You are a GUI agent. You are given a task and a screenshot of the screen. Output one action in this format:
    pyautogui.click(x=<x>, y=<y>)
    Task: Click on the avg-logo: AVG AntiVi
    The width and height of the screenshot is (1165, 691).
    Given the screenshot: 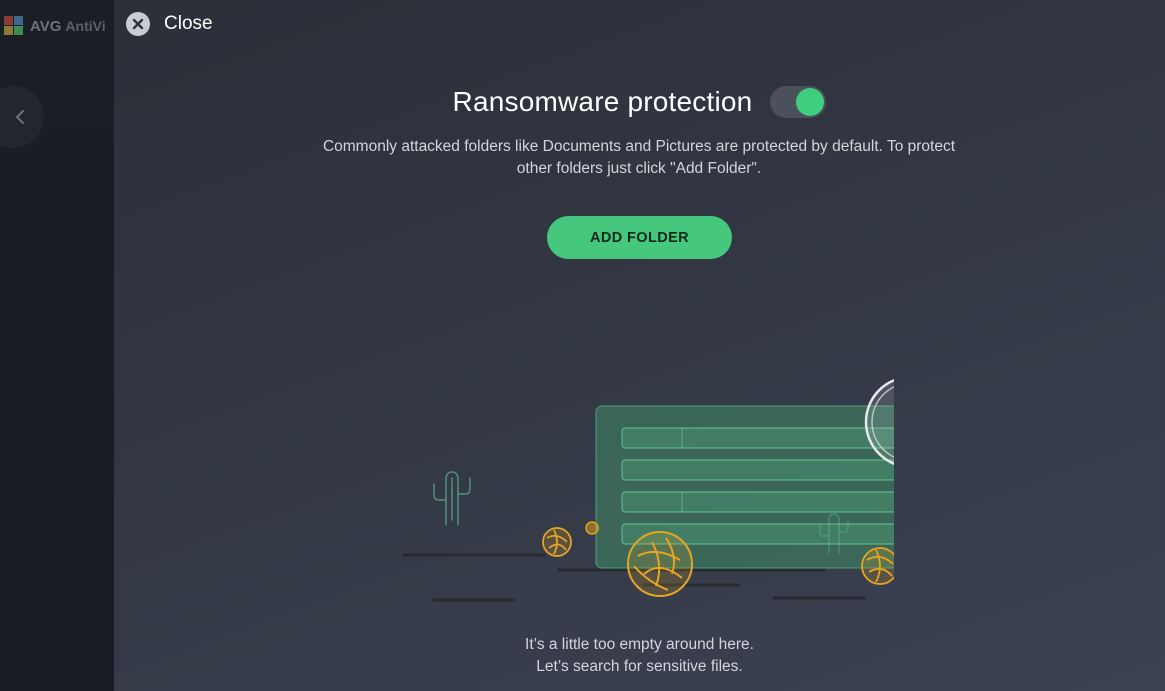 What is the action you would take?
    pyautogui.click(x=55, y=26)
    